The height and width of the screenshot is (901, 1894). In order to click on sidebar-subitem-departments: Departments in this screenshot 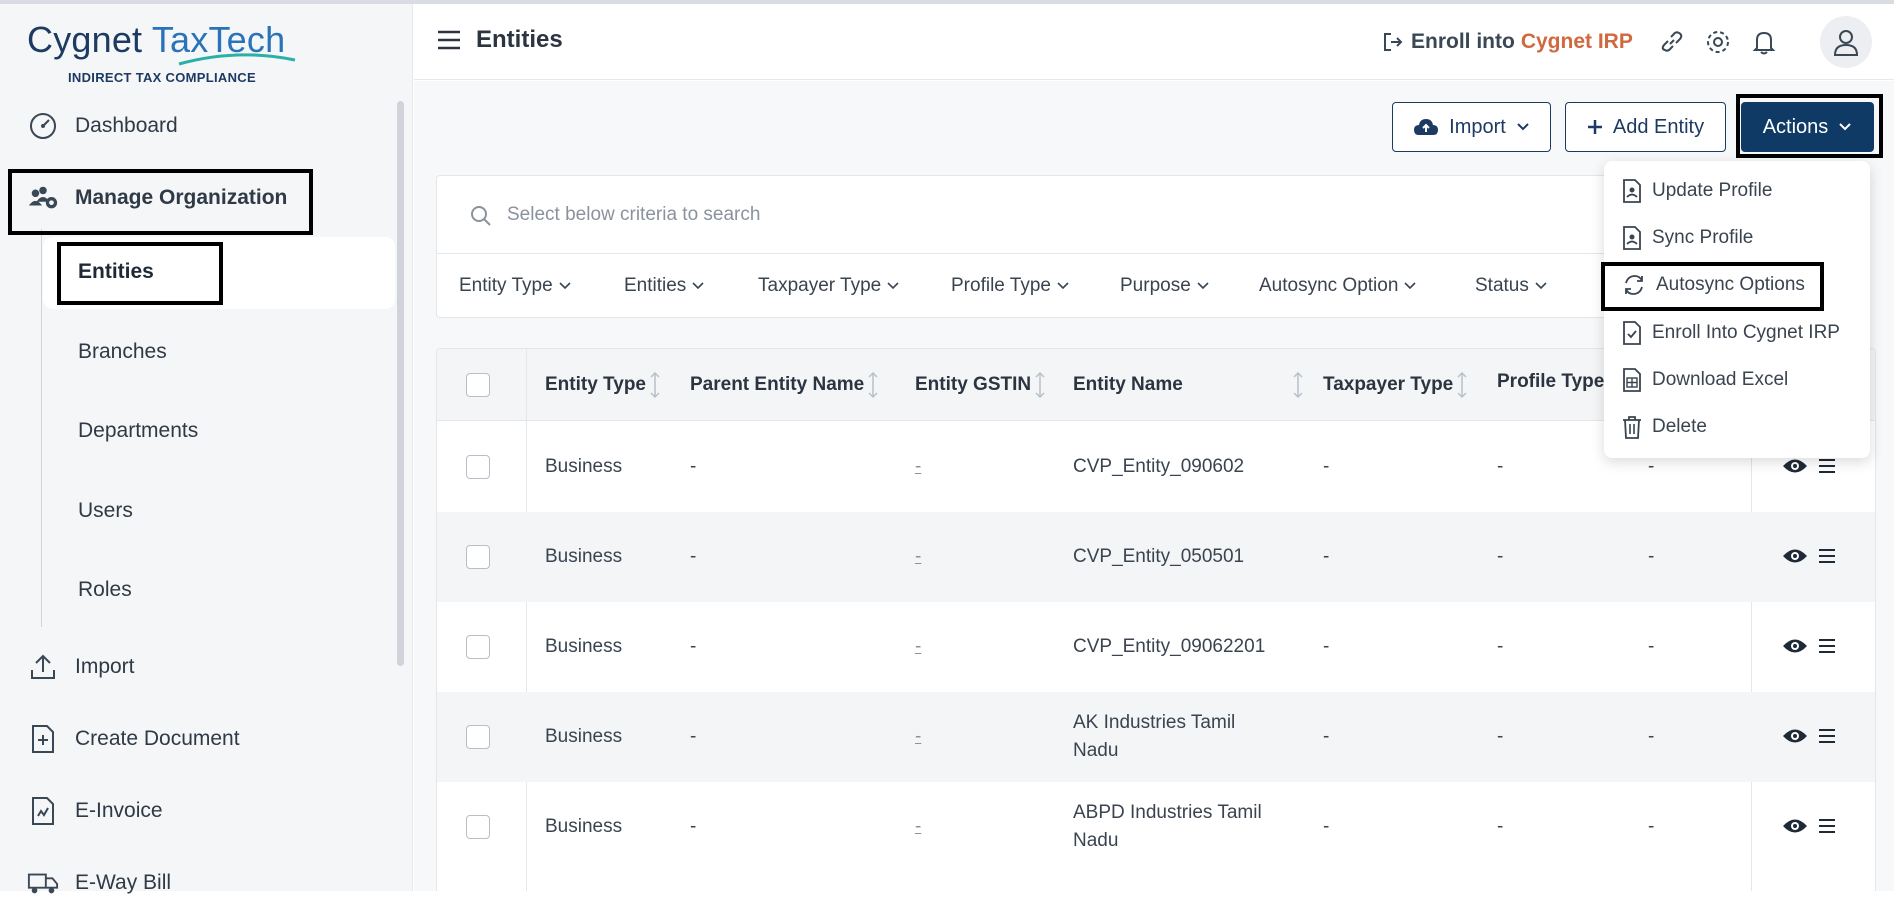, I will do `click(138, 431)`.